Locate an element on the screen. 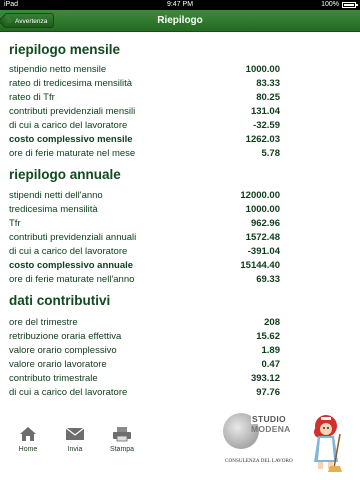 Image resolution: width=360 pixels, height=480 pixels. summary-row-total: costo complessivo annuale 15144.40 is located at coordinates (144, 265).